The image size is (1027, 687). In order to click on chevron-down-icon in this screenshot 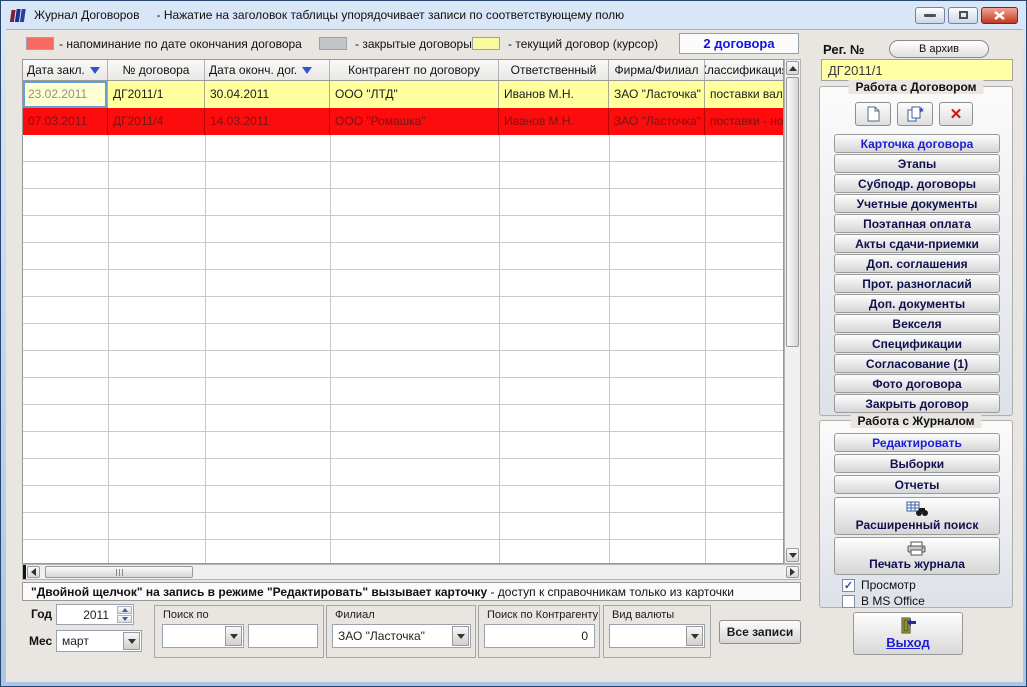, I will do `click(233, 636)`.